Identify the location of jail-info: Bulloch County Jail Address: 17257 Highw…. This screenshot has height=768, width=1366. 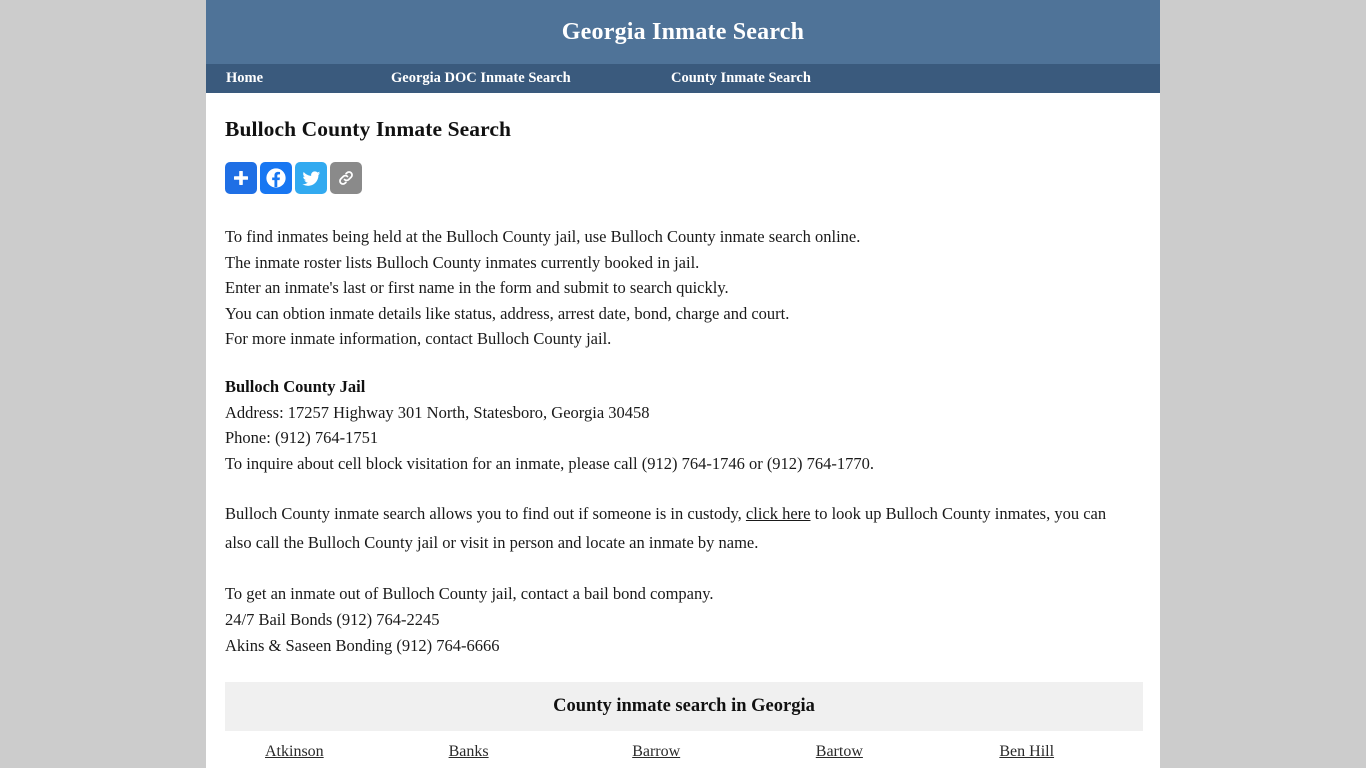
(683, 425).